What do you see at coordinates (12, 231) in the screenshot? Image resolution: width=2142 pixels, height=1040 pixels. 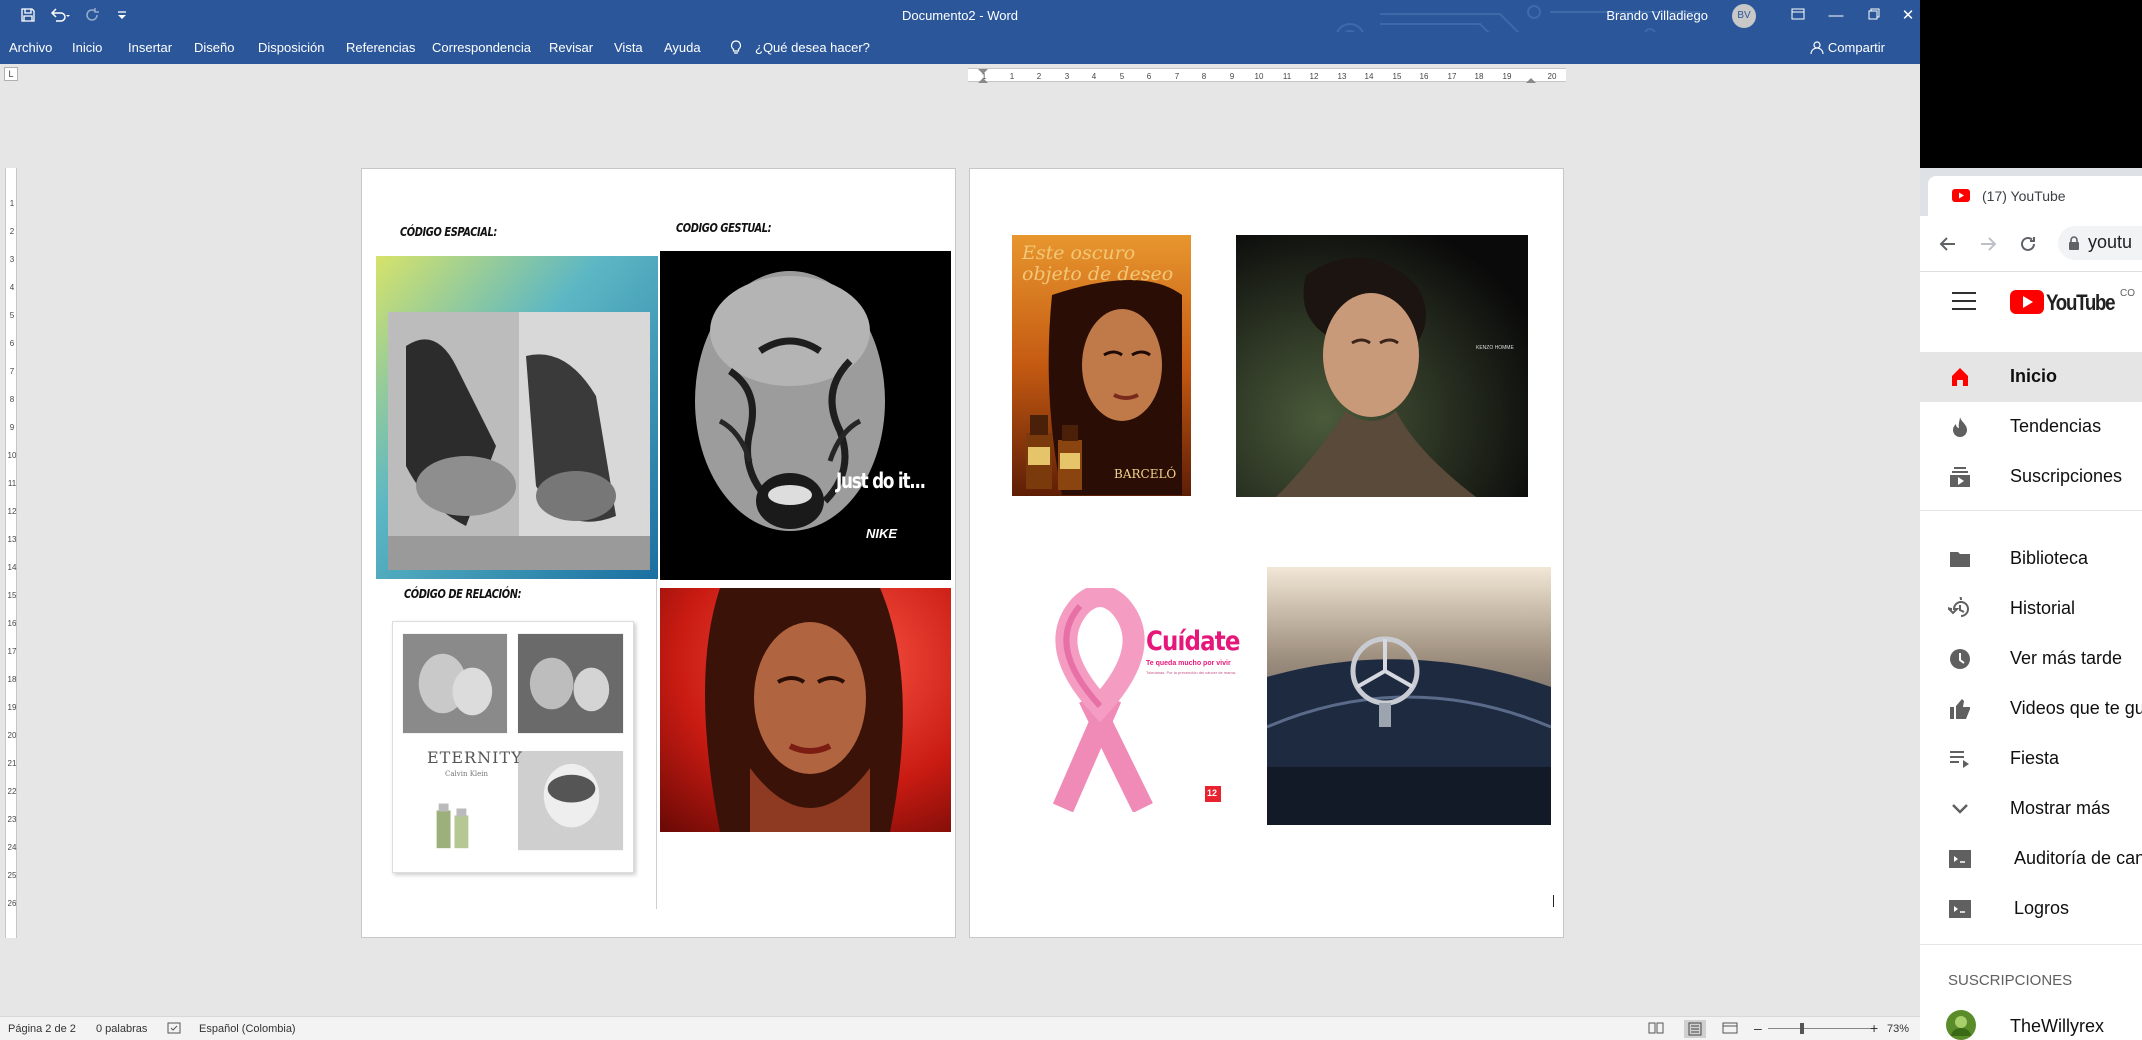 I see `svg-text: 2` at bounding box center [12, 231].